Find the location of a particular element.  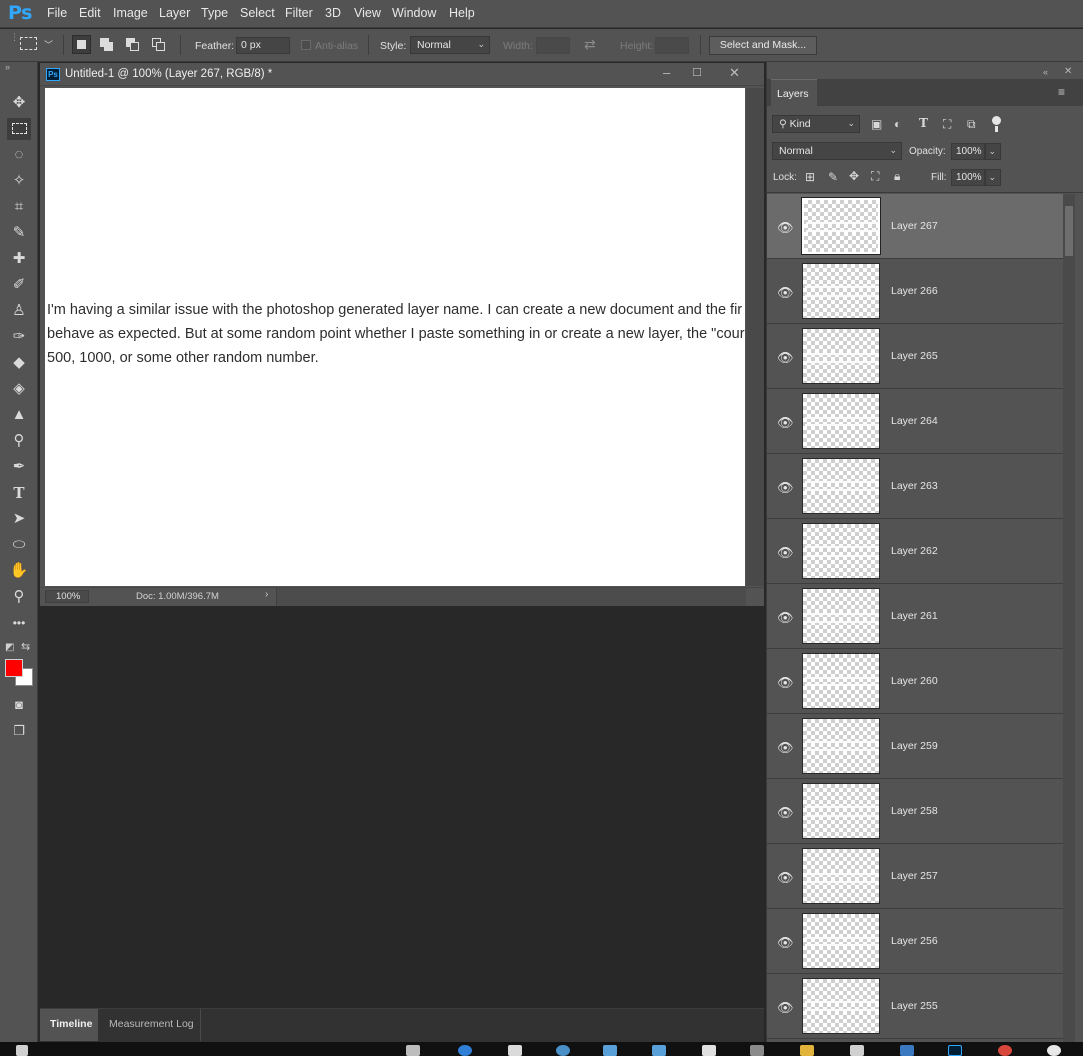

eyedropper-tool-icon: ✎ is located at coordinates (19, 233).